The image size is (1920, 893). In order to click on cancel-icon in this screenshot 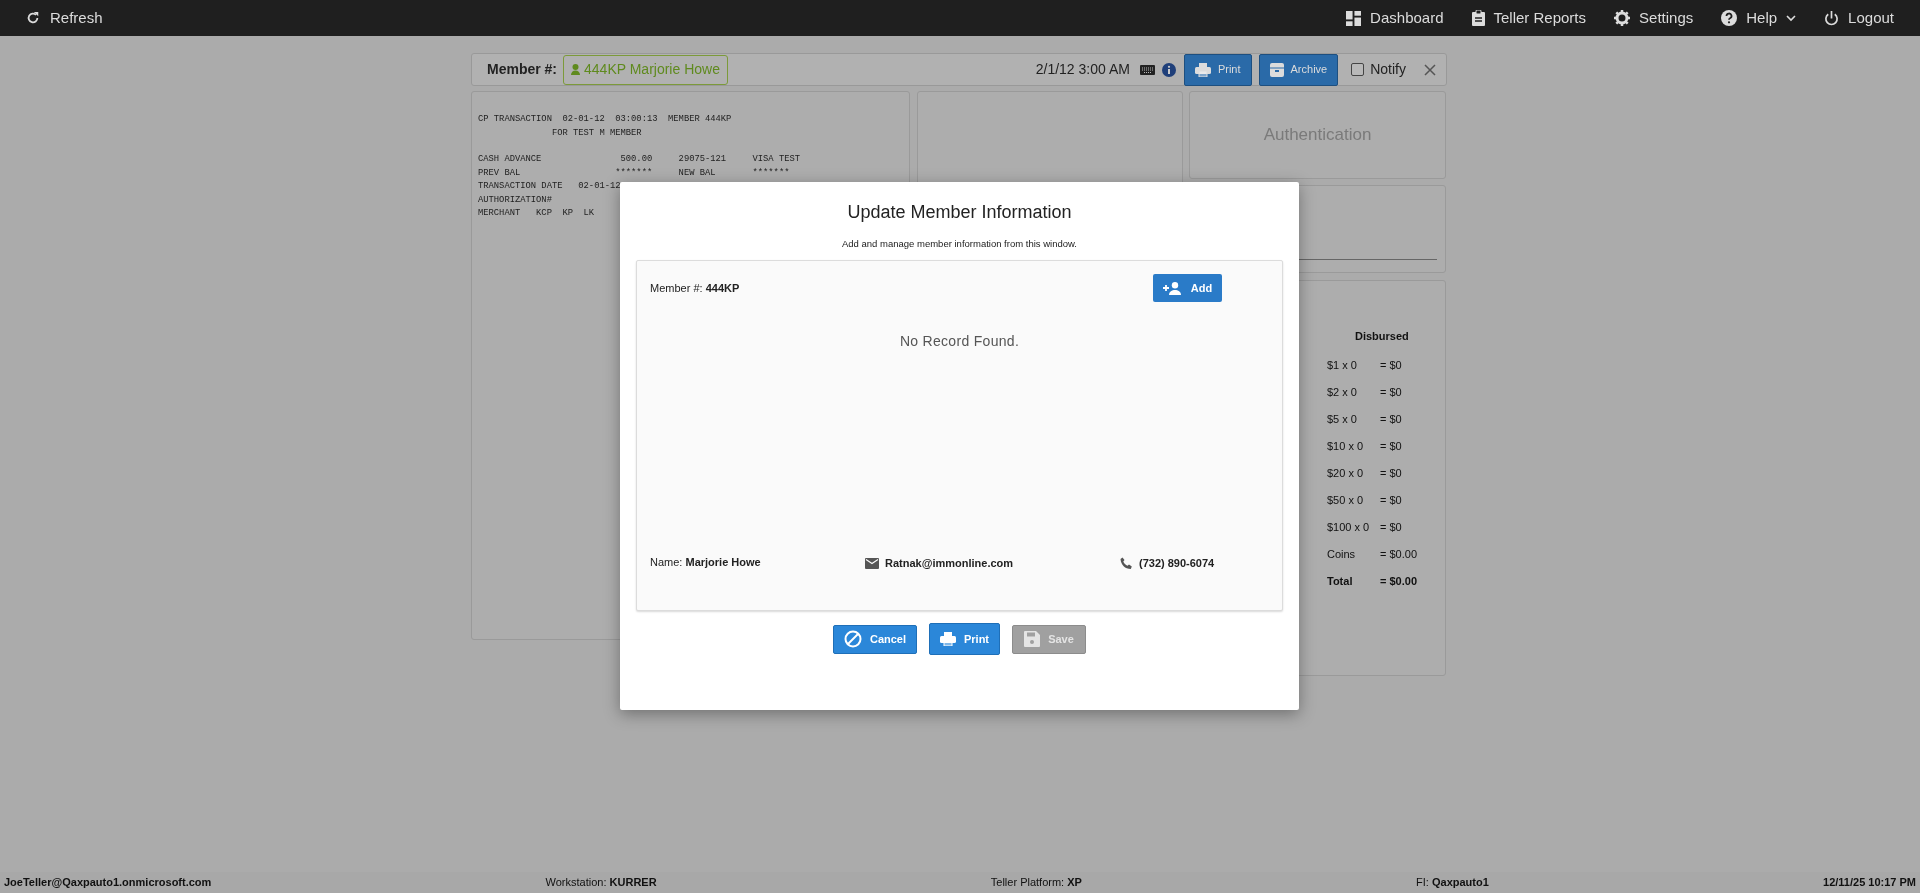, I will do `click(852, 639)`.